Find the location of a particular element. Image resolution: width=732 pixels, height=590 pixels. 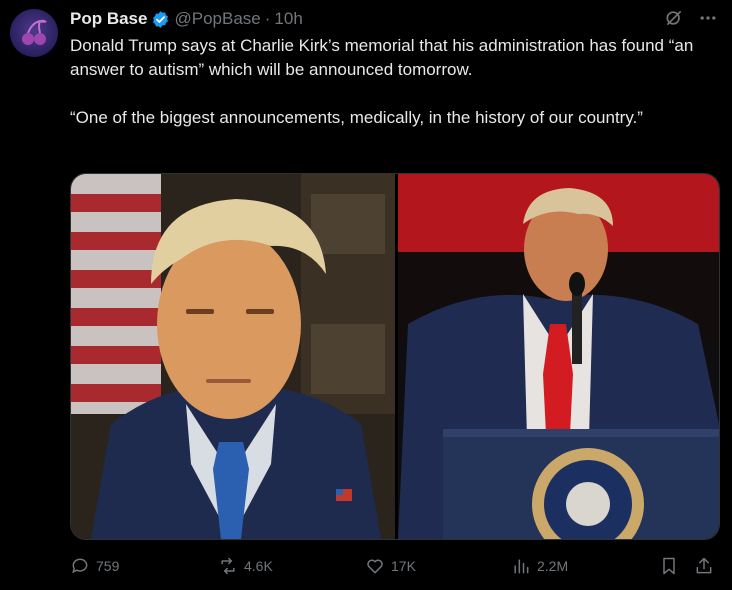

repost-icon is located at coordinates (228, 566).